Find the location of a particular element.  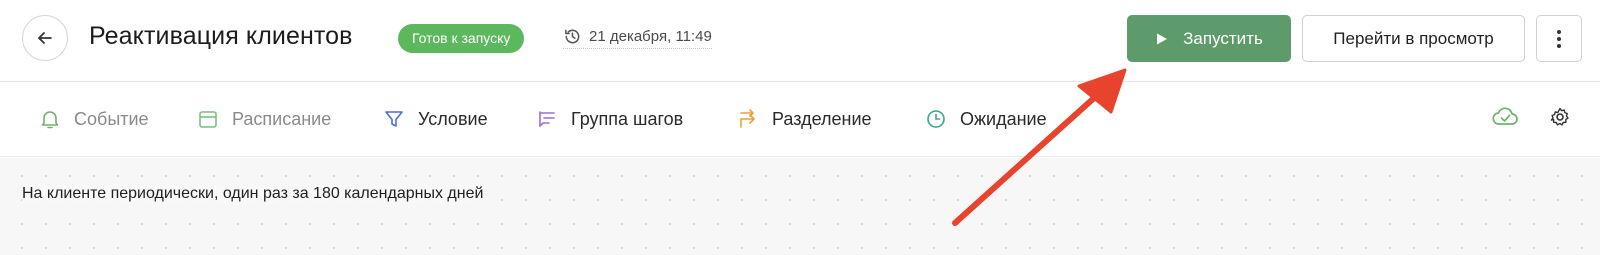

tool-event-label: Событие is located at coordinates (111, 118).